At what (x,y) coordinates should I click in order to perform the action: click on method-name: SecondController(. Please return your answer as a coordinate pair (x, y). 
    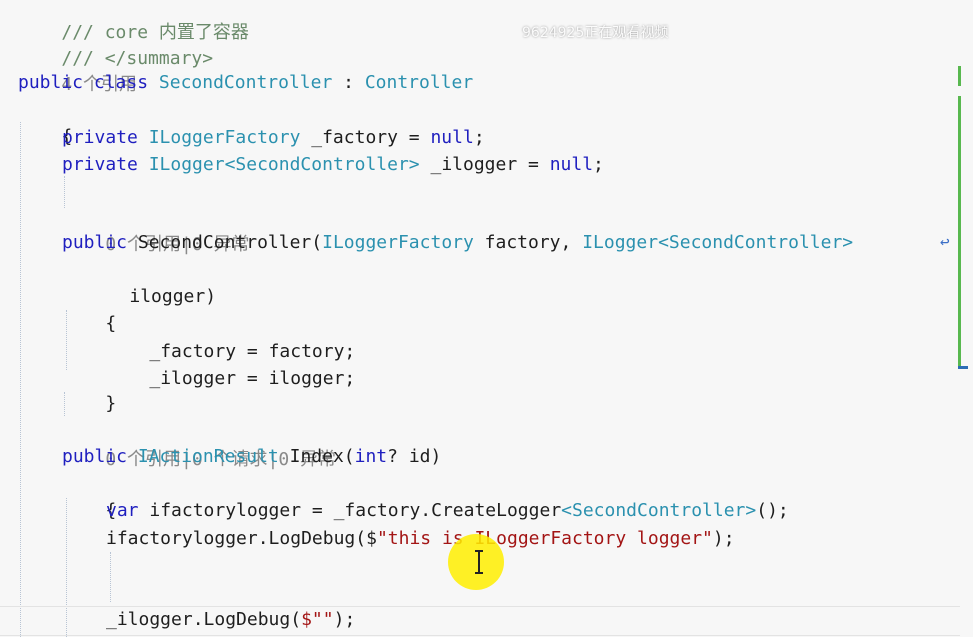
    Looking at the image, I should click on (225, 242).